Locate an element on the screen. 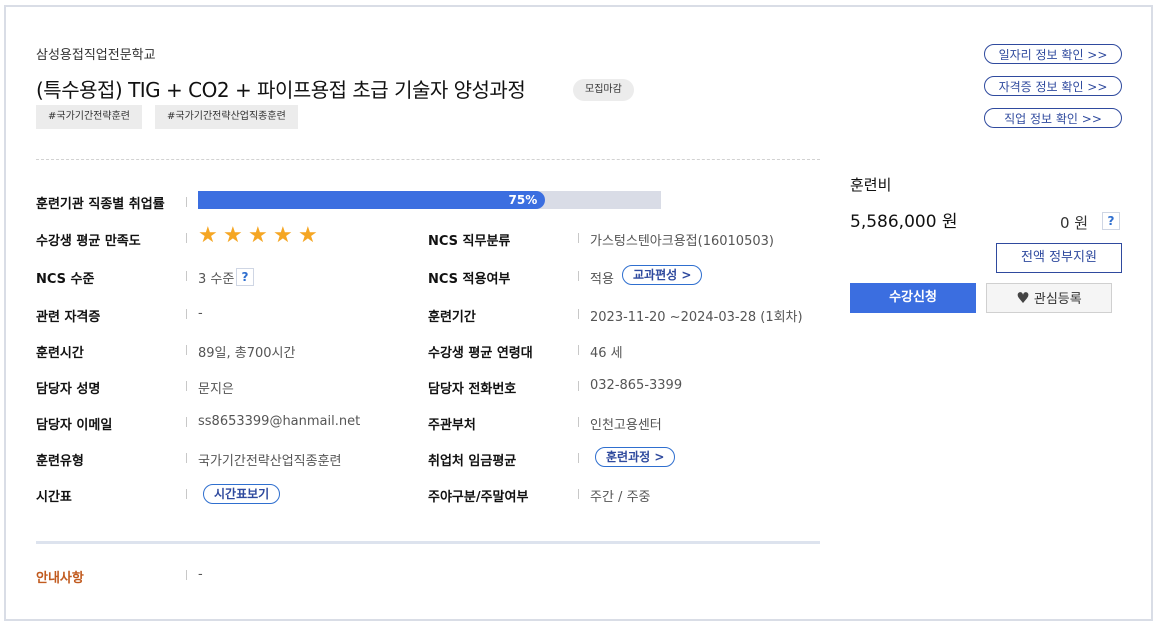 Image resolution: width=1165 pixels, height=631 pixels. favorite-label: 관심등록 is located at coordinates (1057, 299).